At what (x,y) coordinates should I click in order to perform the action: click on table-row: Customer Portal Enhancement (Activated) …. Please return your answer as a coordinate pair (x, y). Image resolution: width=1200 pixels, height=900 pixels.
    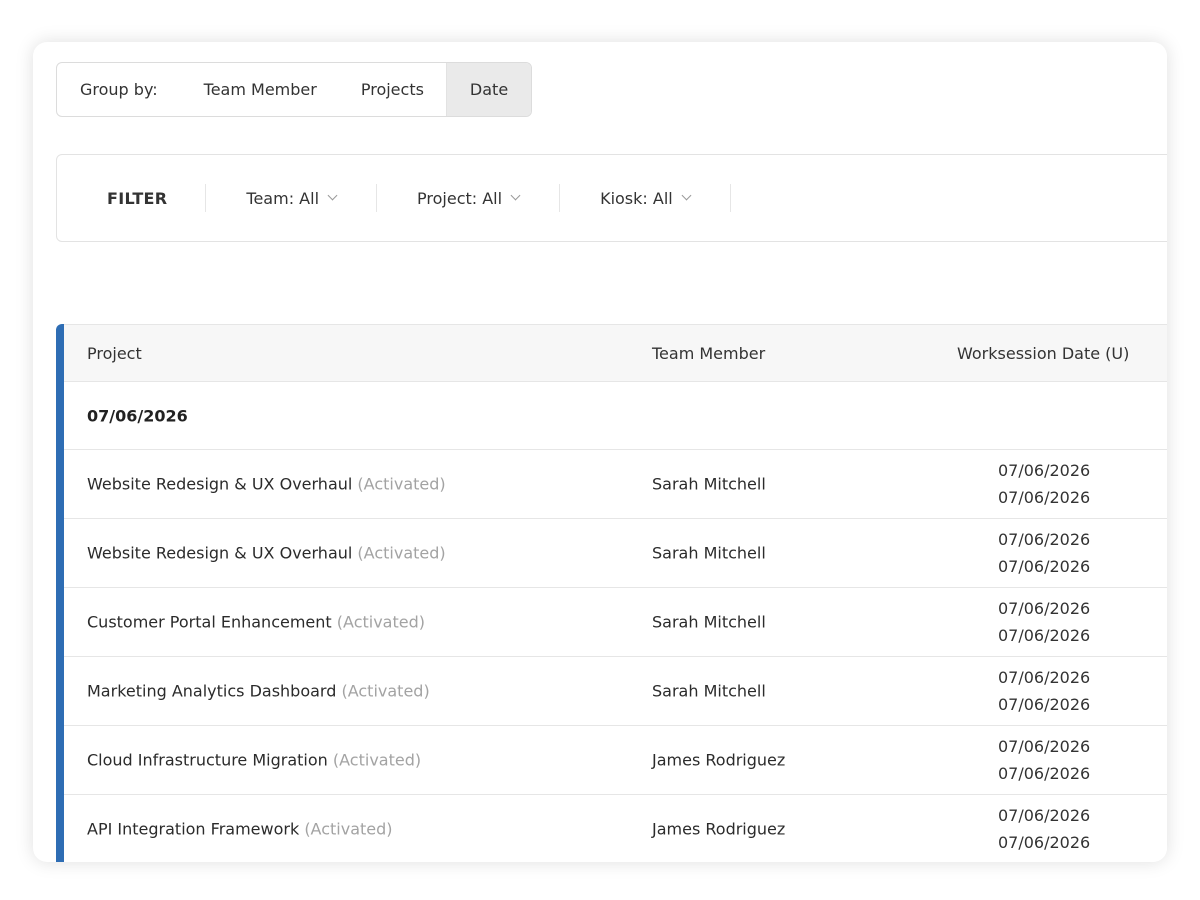
    Looking at the image, I should click on (615, 622).